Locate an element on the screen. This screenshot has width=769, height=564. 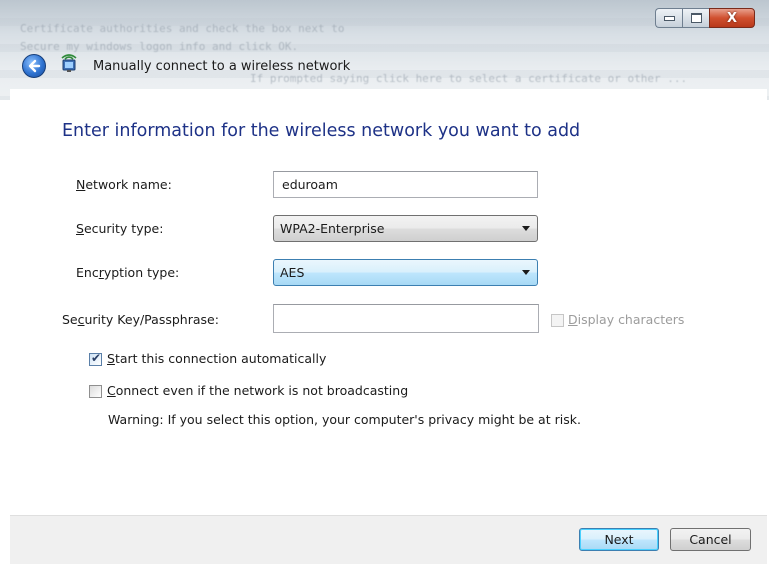
start-automatically-checkbox: ✔ is located at coordinates (95, 358).